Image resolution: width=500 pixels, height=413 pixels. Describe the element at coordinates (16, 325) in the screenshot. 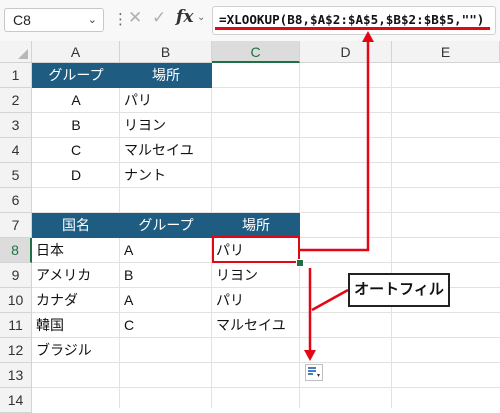

I see `row-header-11: 11` at that location.